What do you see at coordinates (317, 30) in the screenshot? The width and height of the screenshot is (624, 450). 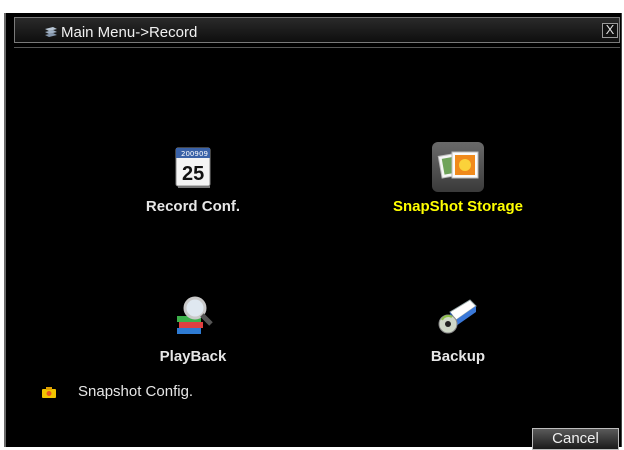 I see `title-bar: Main Menu->Record X` at bounding box center [317, 30].